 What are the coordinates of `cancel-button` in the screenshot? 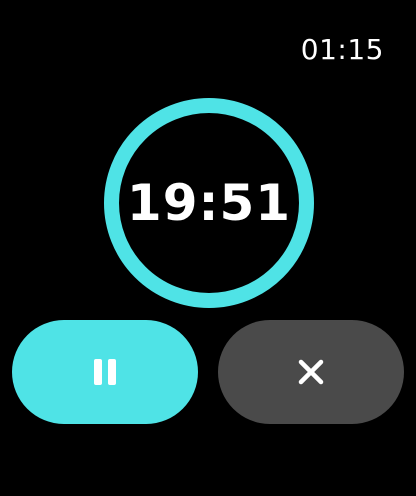 It's located at (311, 372).